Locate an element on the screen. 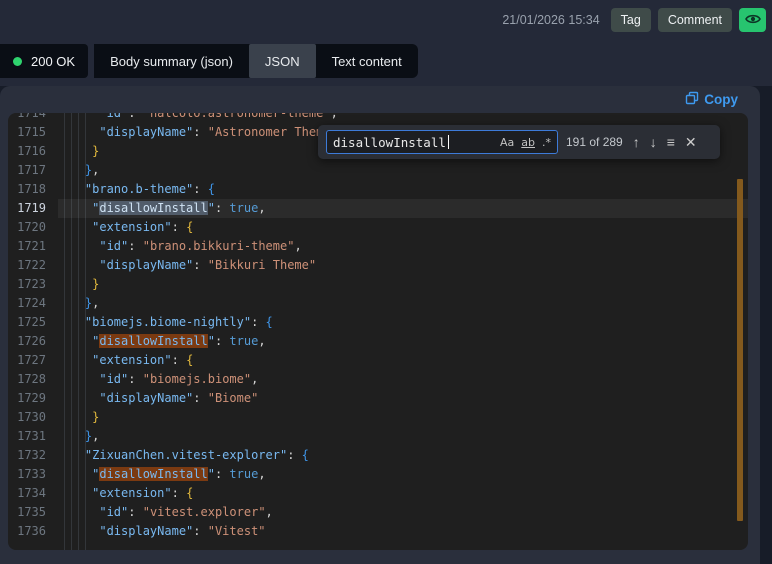 Image resolution: width=772 pixels, height=564 pixels. copy-icon is located at coordinates (692, 99).